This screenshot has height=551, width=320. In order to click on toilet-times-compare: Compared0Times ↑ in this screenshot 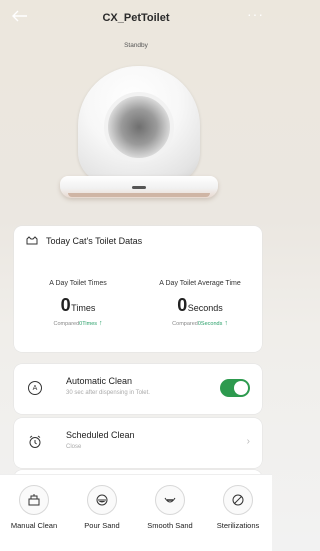, I will do `click(78, 323)`.